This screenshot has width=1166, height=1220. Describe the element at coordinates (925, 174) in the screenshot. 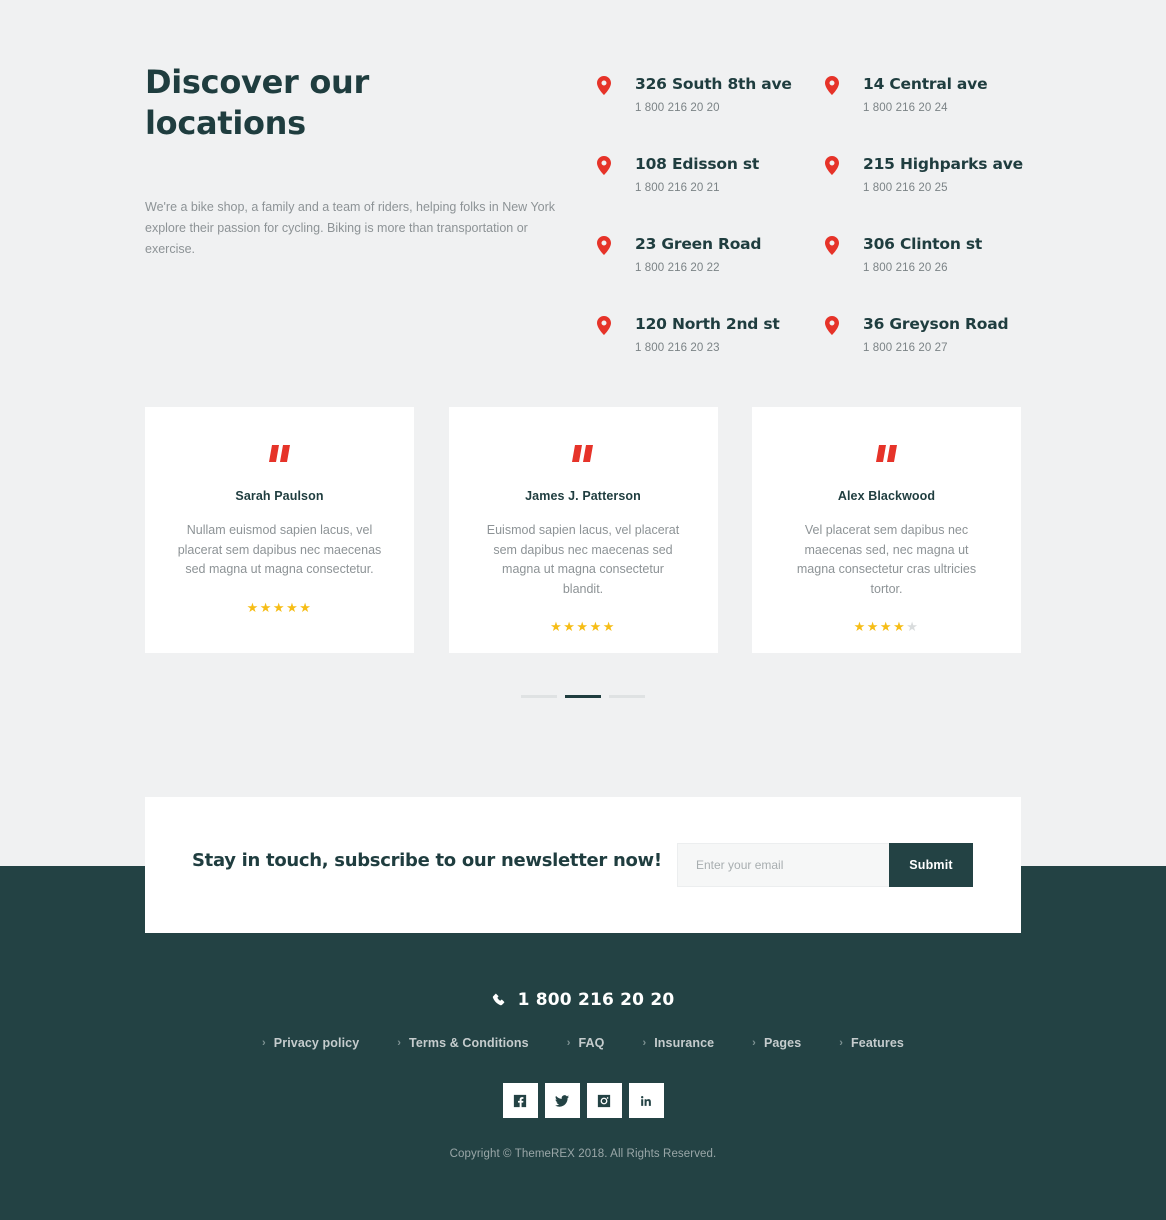

I see `location-item: 215 Highparks ave 1 800 216 20 25` at that location.